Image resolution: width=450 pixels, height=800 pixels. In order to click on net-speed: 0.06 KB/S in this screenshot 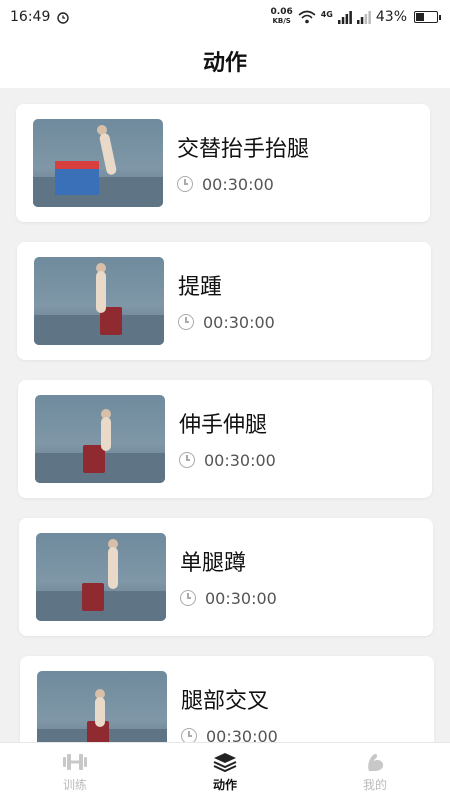, I will do `click(281, 16)`.